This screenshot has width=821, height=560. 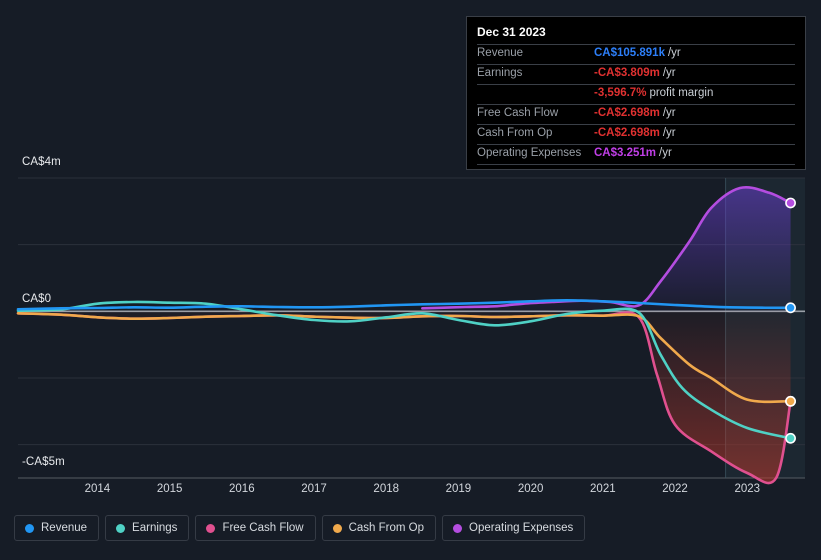 I want to click on legend-item-operating-expenses: Operating Expenses, so click(x=514, y=528).